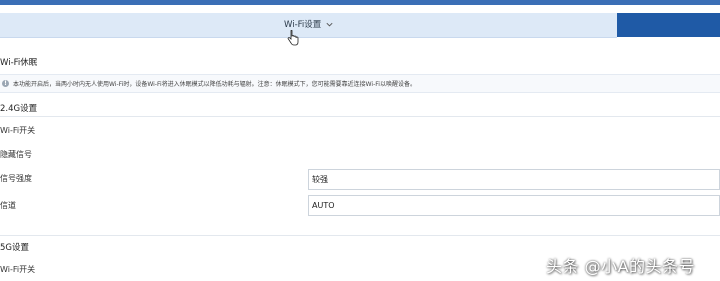 This screenshot has width=720, height=281. Describe the element at coordinates (293, 38) in the screenshot. I see `hand-cursor-icon` at that location.